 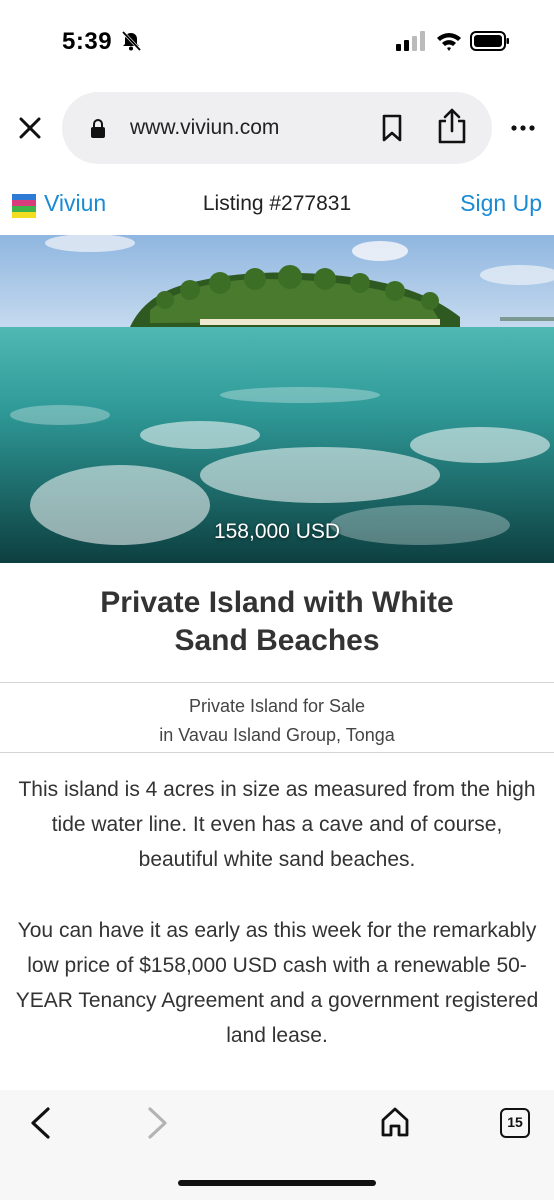 What do you see at coordinates (489, 41) in the screenshot?
I see `battery-icon` at bounding box center [489, 41].